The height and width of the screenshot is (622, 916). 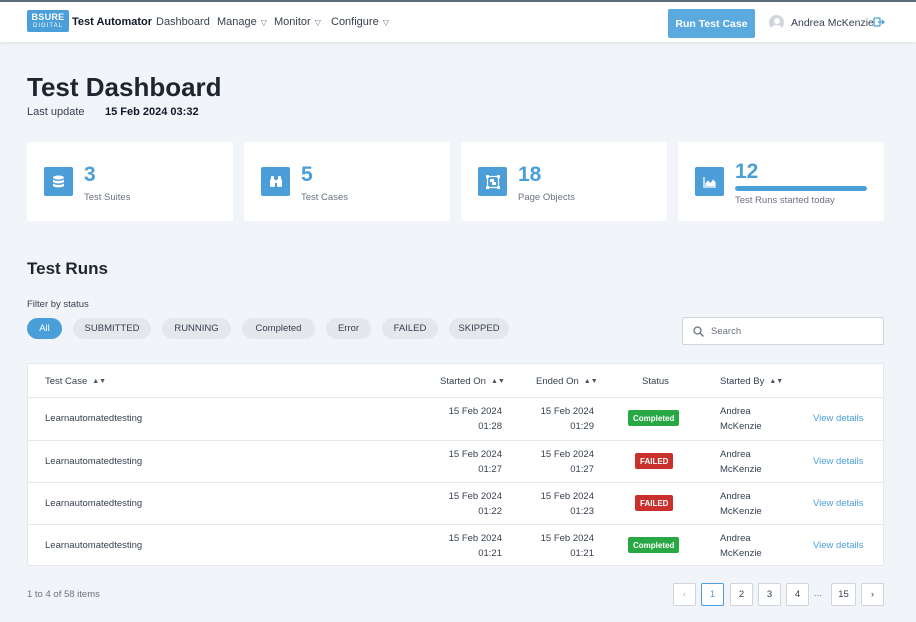 What do you see at coordinates (654, 461) in the screenshot?
I see `status-badge-failed: FAILED` at bounding box center [654, 461].